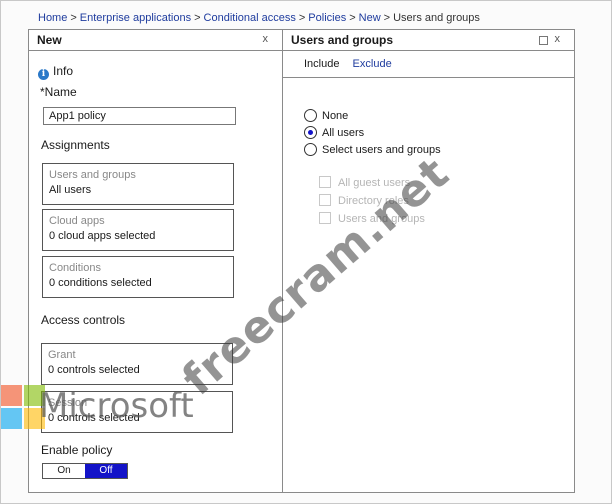 The image size is (612, 504). I want to click on card-title: Grant, so click(62, 355).